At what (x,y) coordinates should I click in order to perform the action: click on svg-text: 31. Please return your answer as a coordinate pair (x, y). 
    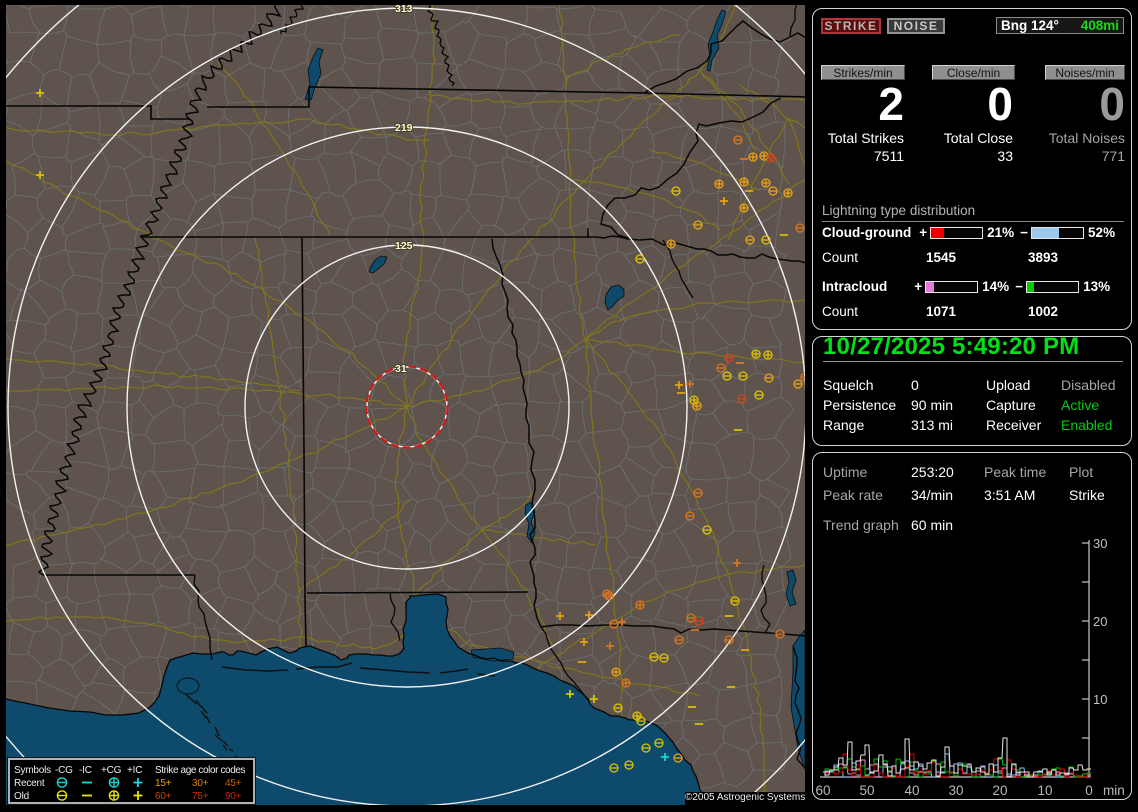
    Looking at the image, I should click on (401, 369).